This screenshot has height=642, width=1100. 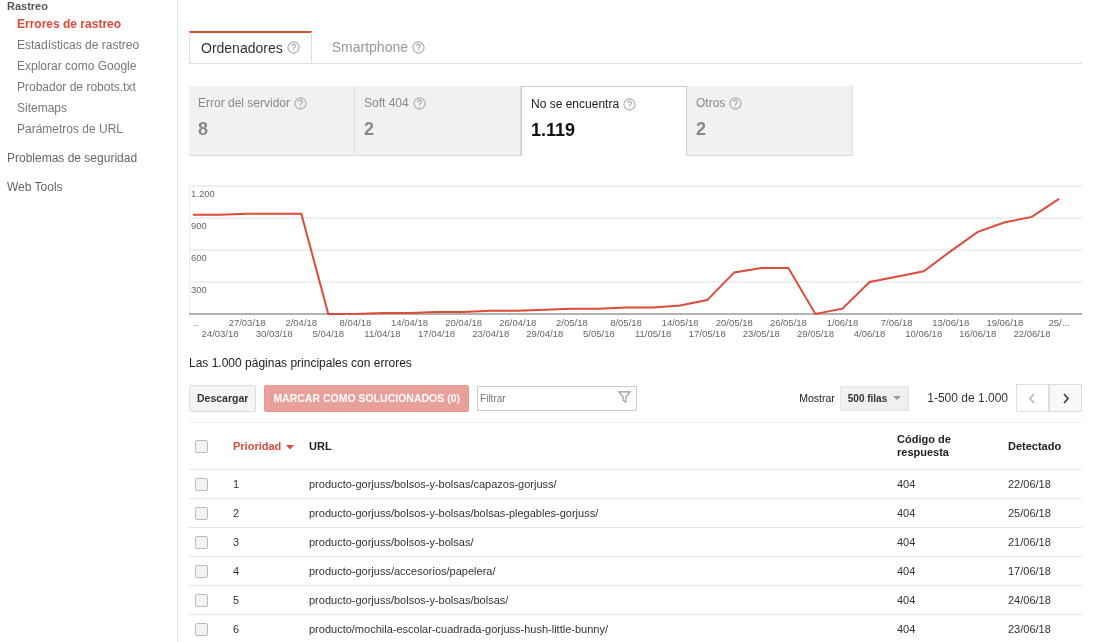 What do you see at coordinates (31, 187) in the screenshot?
I see `sidebar-item: Web Tools` at bounding box center [31, 187].